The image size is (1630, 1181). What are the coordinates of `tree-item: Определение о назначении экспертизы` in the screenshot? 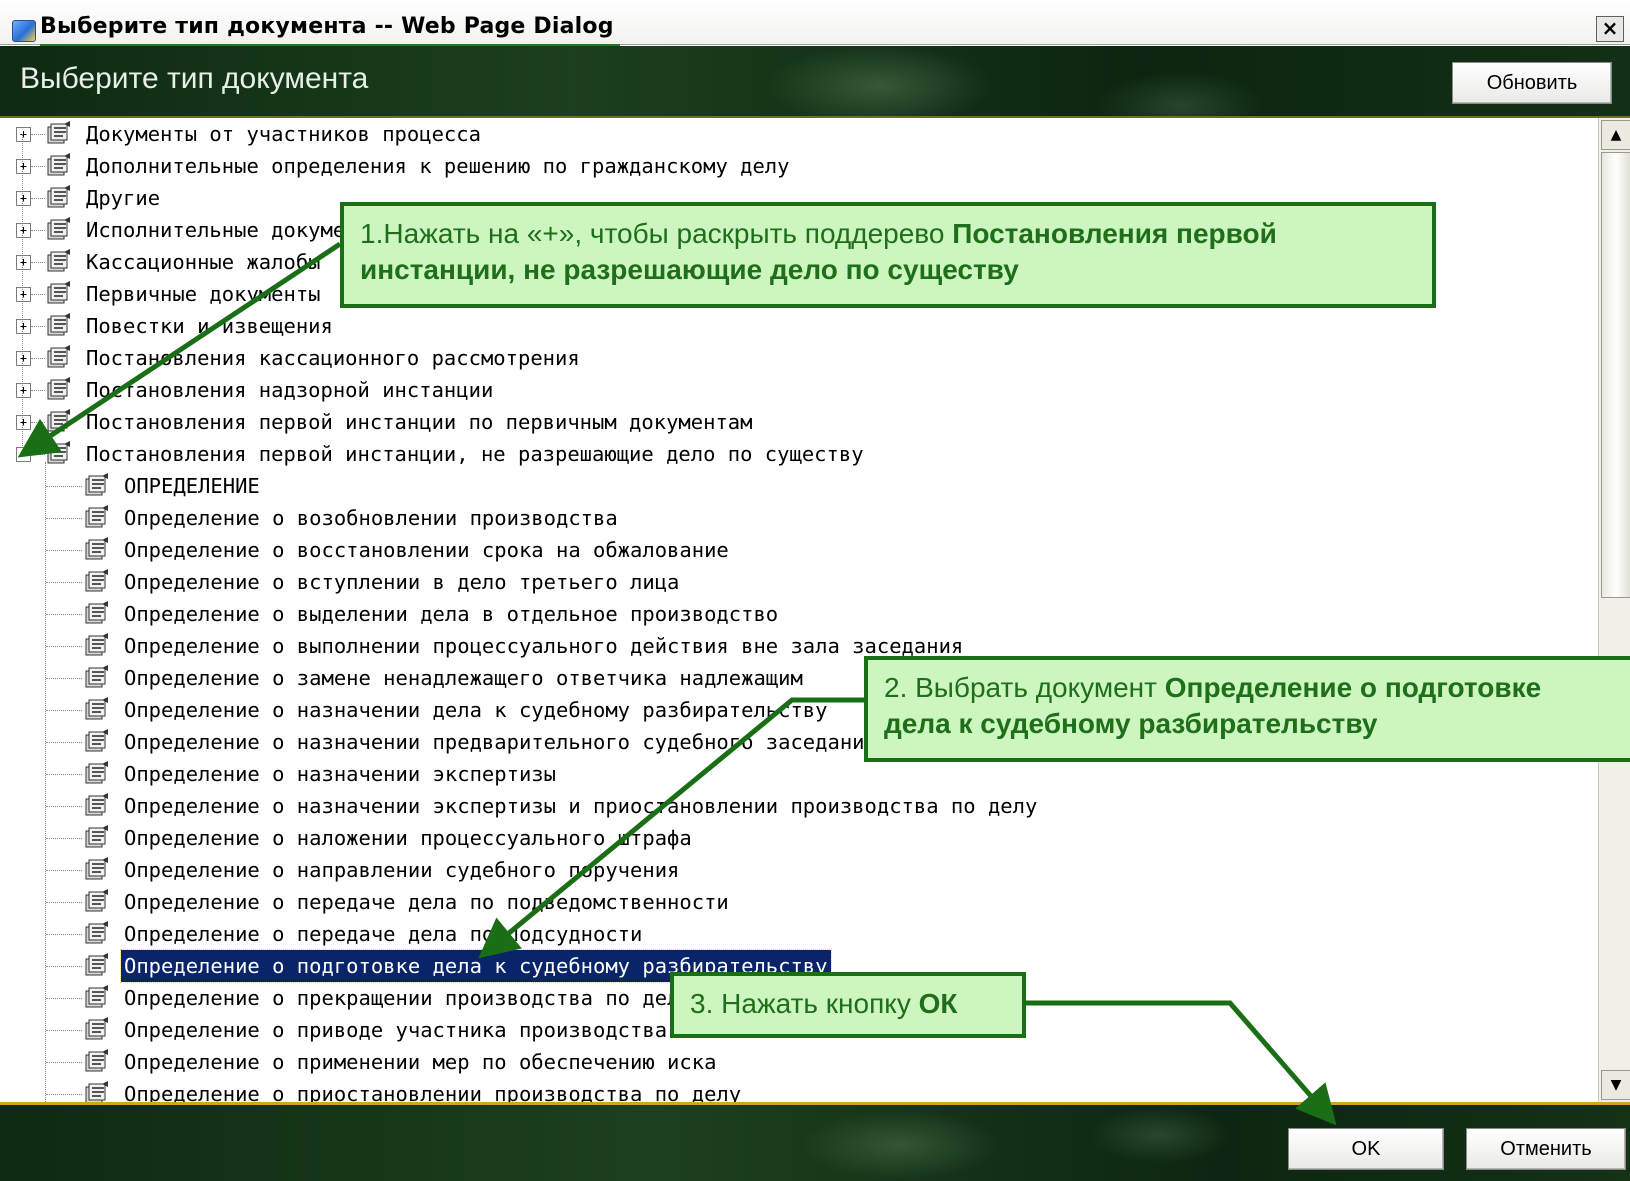 It's located at (799, 774).